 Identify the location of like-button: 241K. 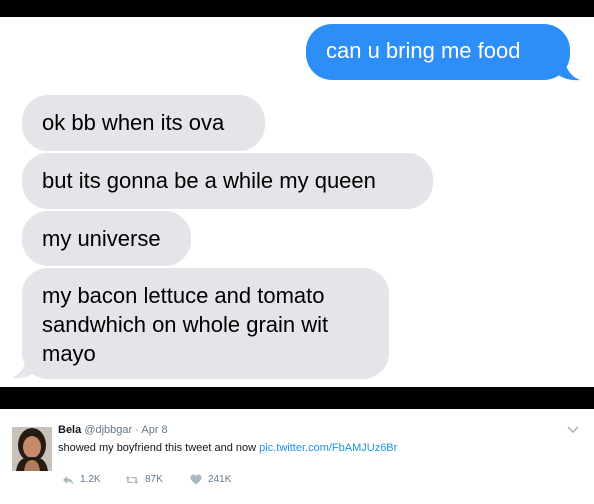
(210, 479).